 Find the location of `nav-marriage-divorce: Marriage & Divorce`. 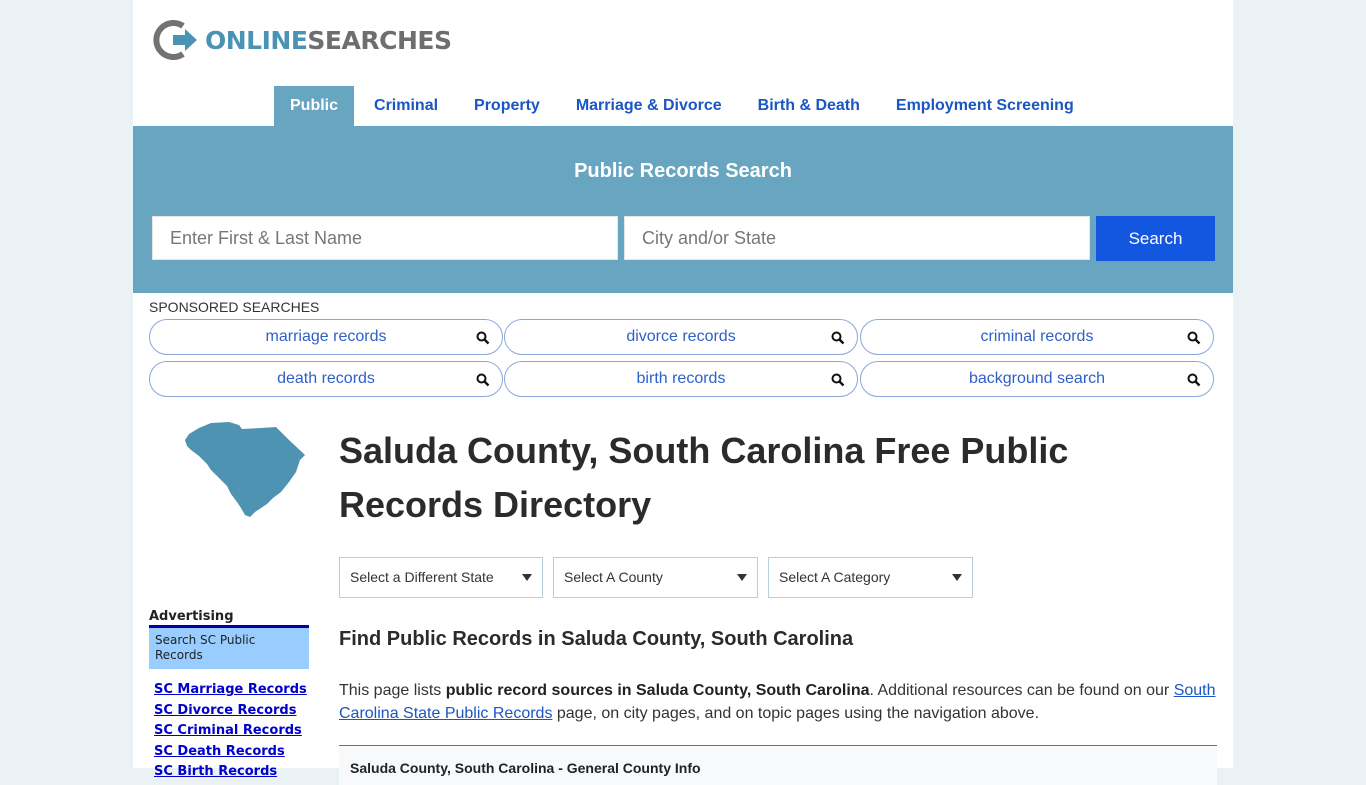

nav-marriage-divorce: Marriage & Divorce is located at coordinates (649, 106).